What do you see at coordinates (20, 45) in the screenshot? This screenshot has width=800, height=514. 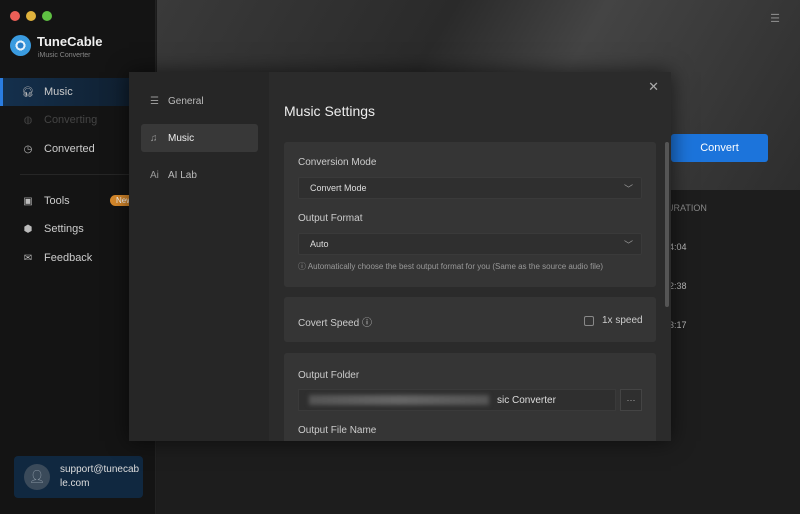 I see `logo-icon` at bounding box center [20, 45].